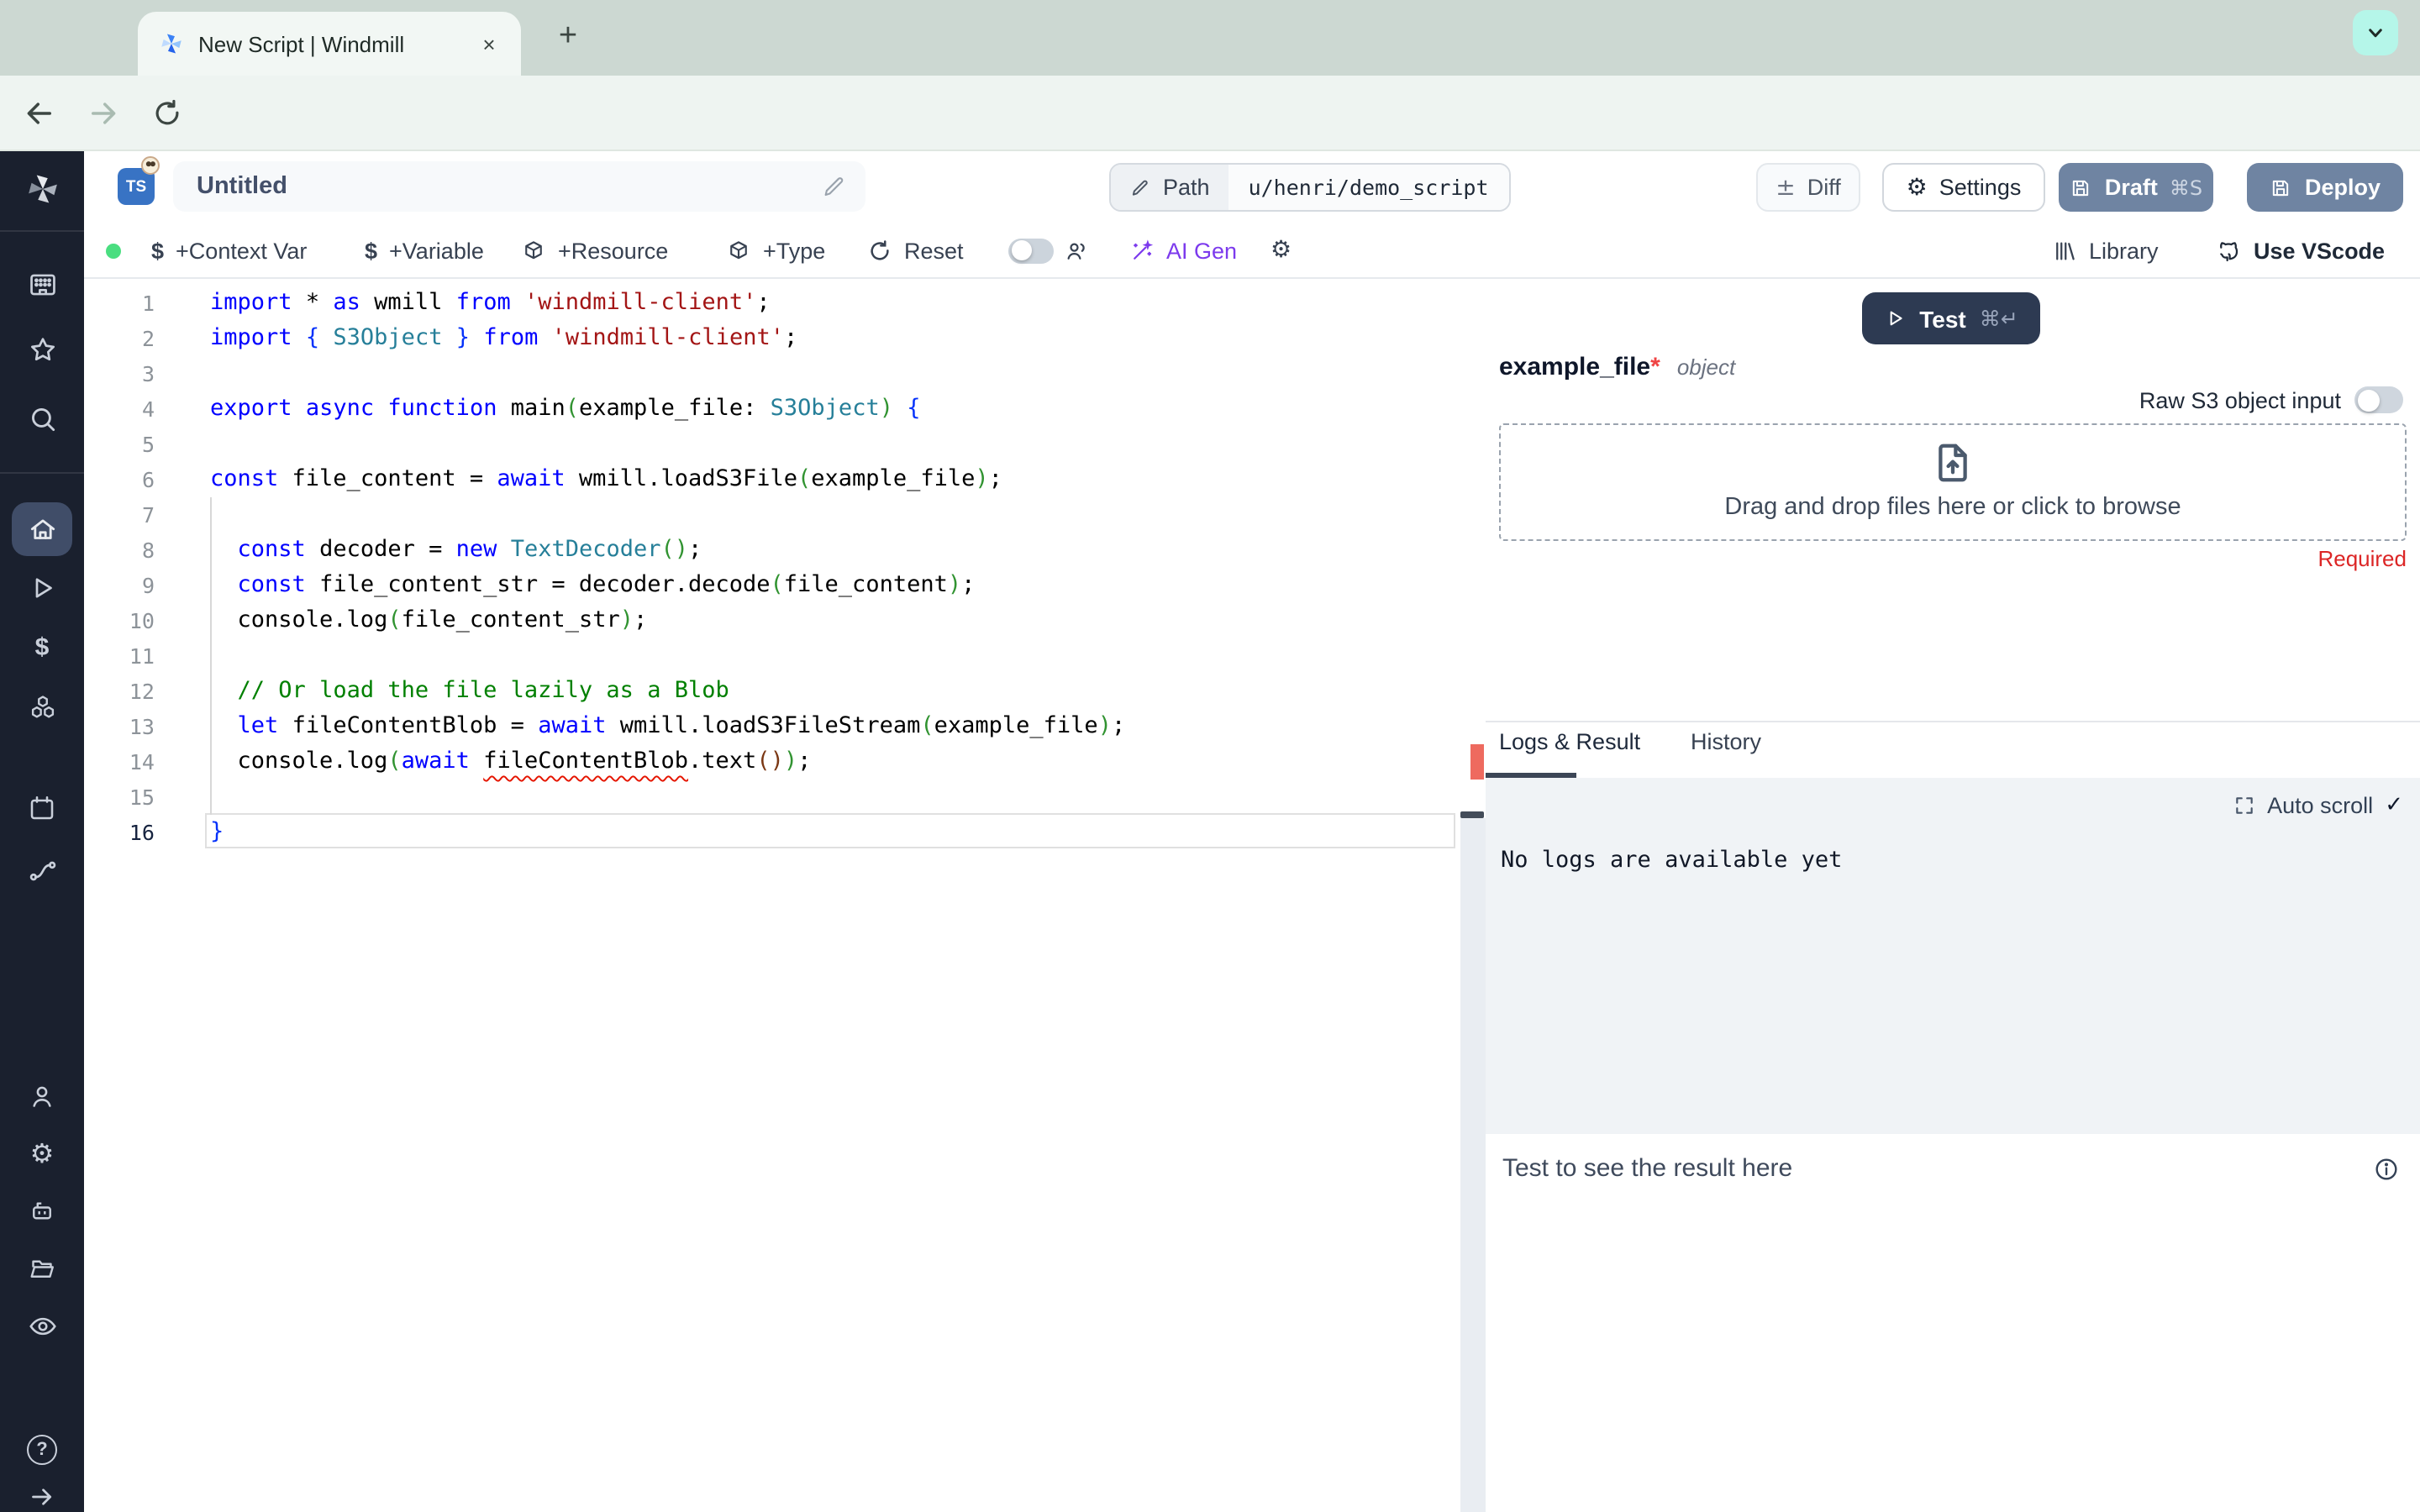 Image resolution: width=2420 pixels, height=1512 pixels. Describe the element at coordinates (2136, 187) in the screenshot. I see `draft-button: Draft ⌘S` at that location.